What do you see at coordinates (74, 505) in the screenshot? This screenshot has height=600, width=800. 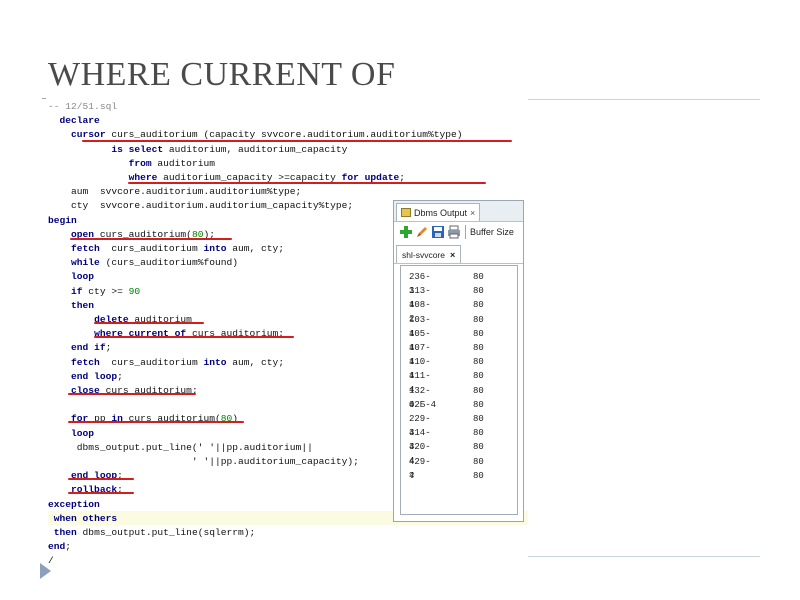 I see `code-line: exception` at bounding box center [74, 505].